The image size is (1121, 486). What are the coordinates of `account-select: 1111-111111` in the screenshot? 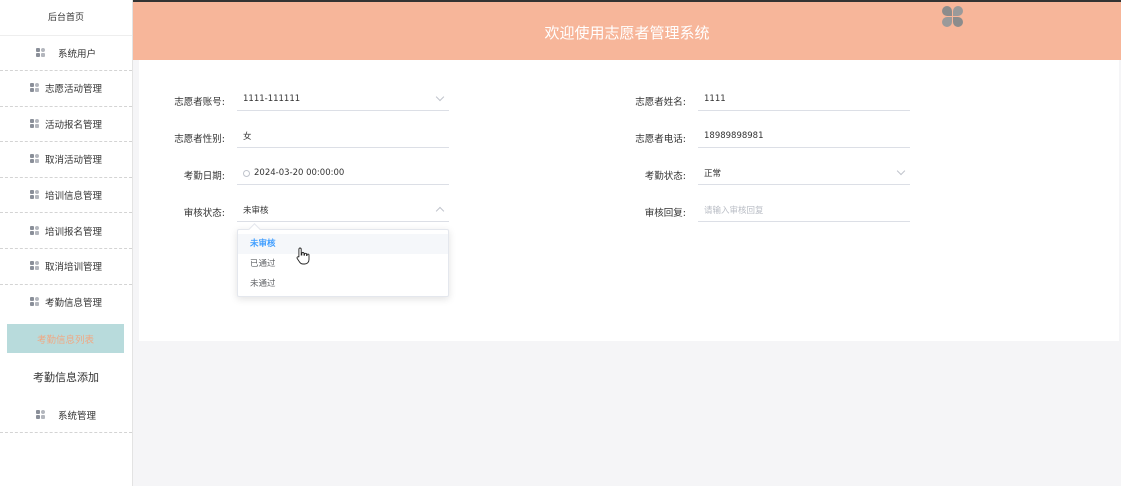 It's located at (343, 99).